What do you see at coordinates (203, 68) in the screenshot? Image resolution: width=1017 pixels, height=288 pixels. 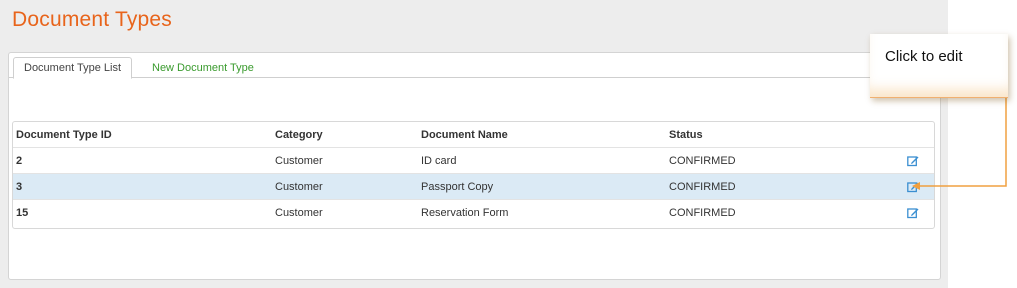 I see `tab-new-document-type: New Document Type` at bounding box center [203, 68].